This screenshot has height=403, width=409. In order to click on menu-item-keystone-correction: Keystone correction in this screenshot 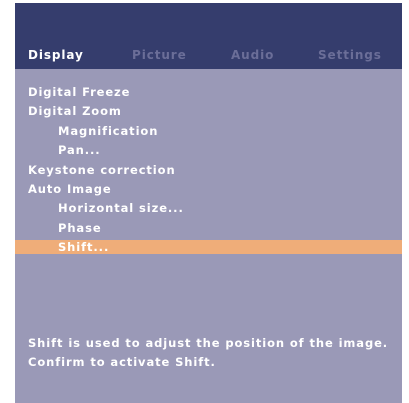, I will do `click(208, 170)`.